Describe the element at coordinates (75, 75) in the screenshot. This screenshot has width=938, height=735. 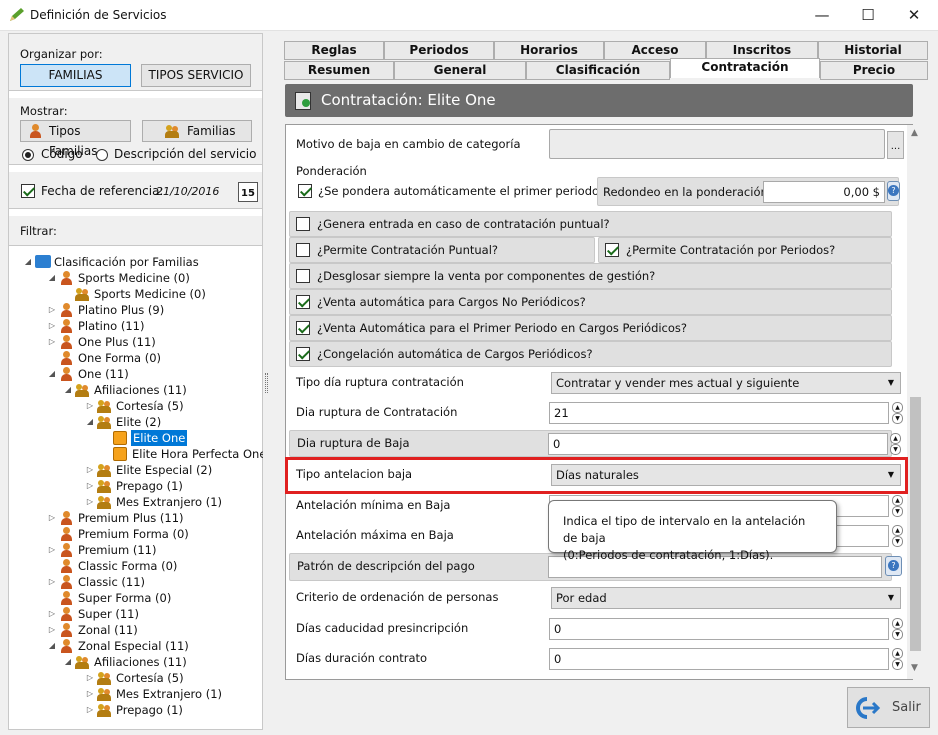
I see `familias-button: FAMILIAS` at that location.